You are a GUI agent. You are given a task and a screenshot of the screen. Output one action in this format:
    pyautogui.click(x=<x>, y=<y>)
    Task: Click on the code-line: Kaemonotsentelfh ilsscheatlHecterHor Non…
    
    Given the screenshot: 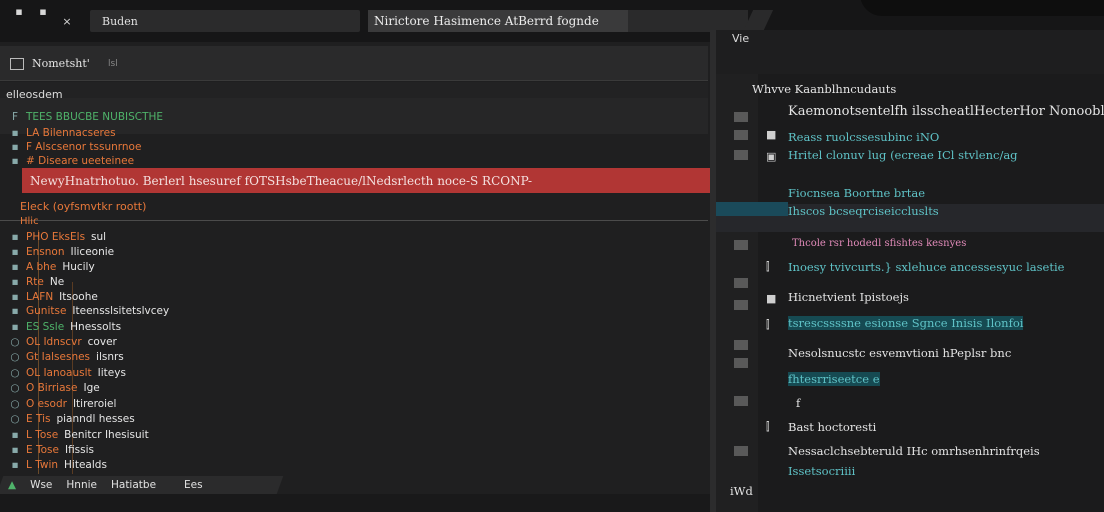 What is the action you would take?
    pyautogui.click(x=946, y=111)
    